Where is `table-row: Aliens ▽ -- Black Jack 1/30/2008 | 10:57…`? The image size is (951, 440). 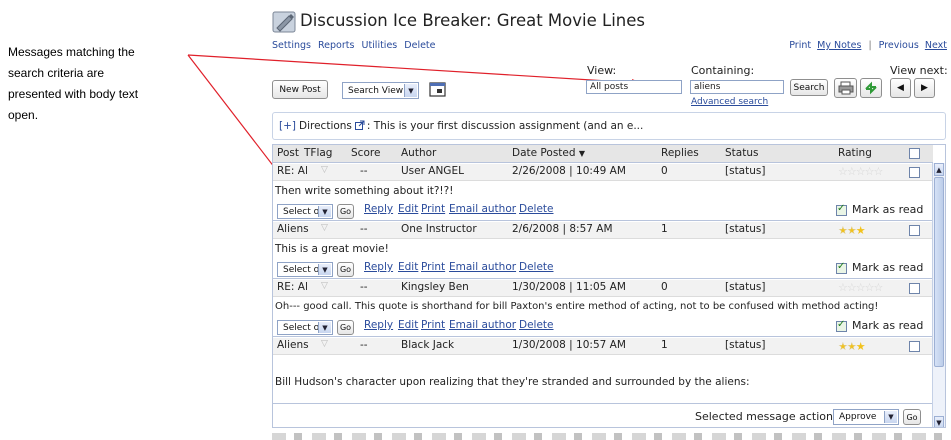
table-row: Aliens ▽ -- Black Jack 1/30/2008 | 10:57… is located at coordinates (603, 346).